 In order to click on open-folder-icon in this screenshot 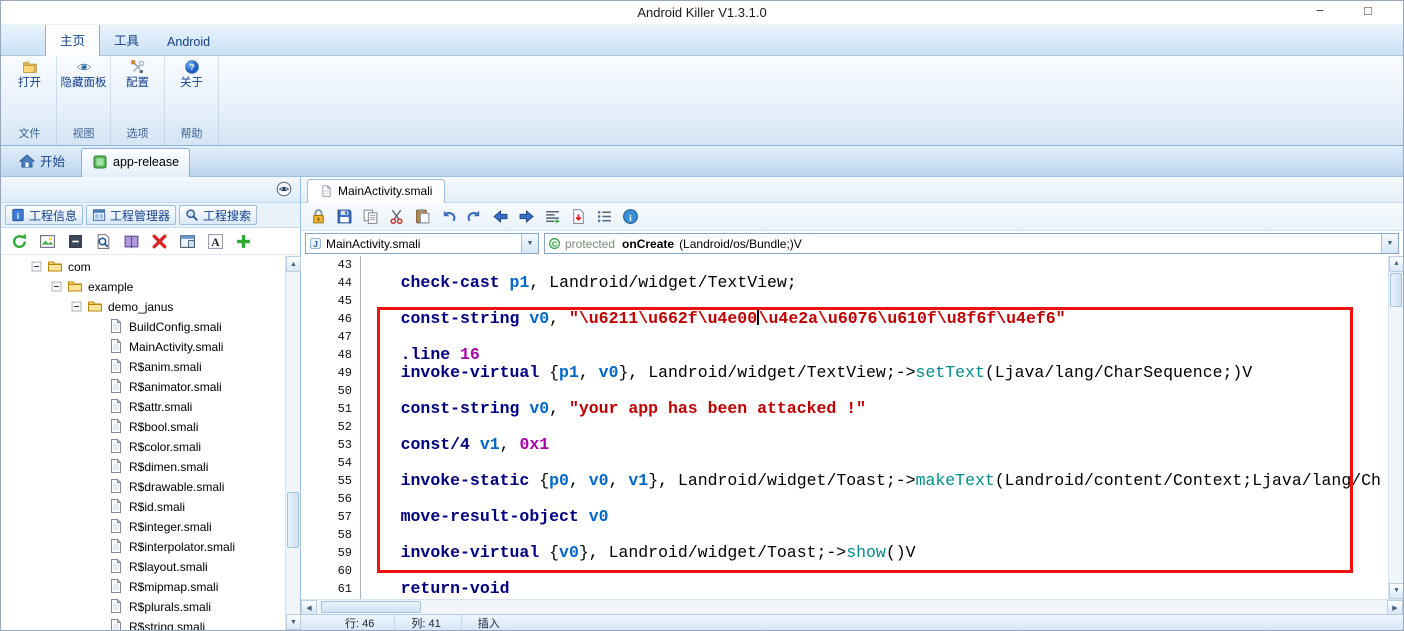, I will do `click(30, 67)`.